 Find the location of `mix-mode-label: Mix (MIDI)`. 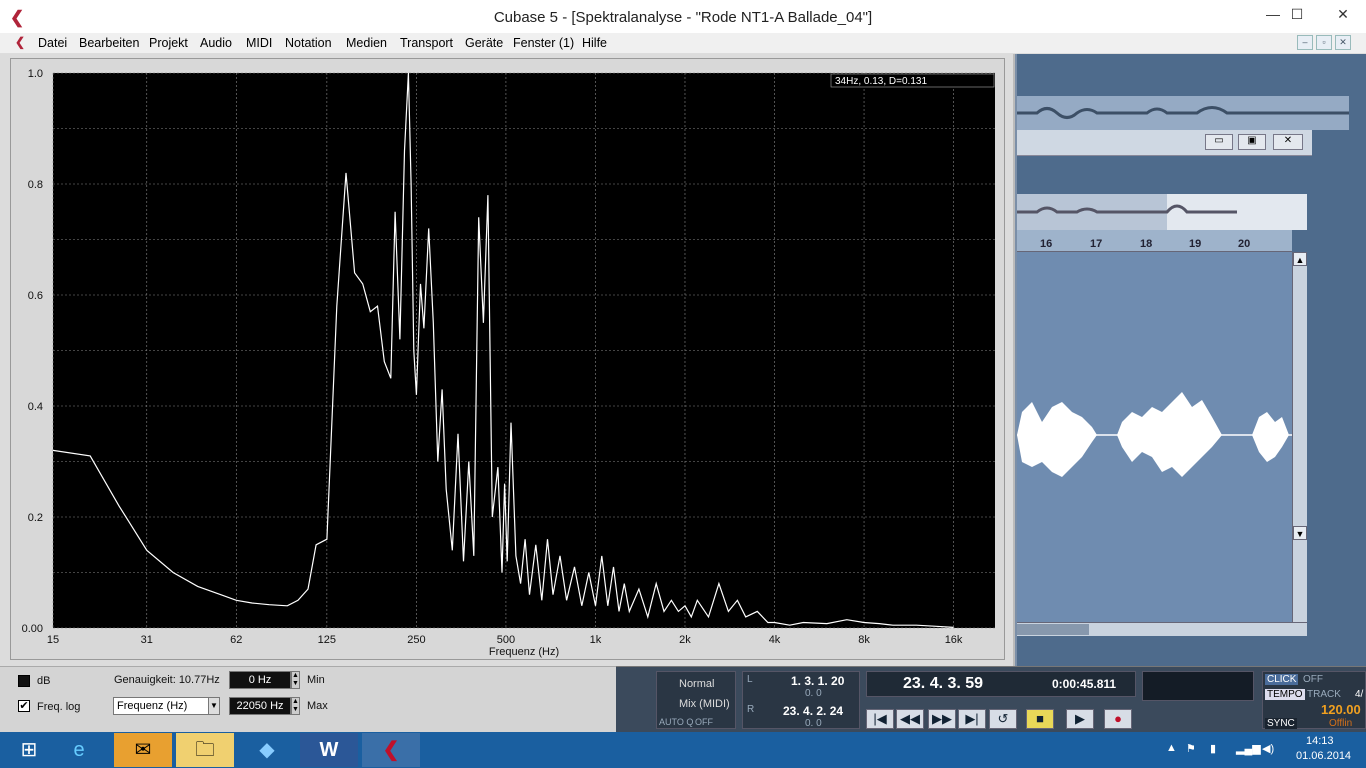

mix-mode-label: Mix (MIDI) is located at coordinates (704, 704).